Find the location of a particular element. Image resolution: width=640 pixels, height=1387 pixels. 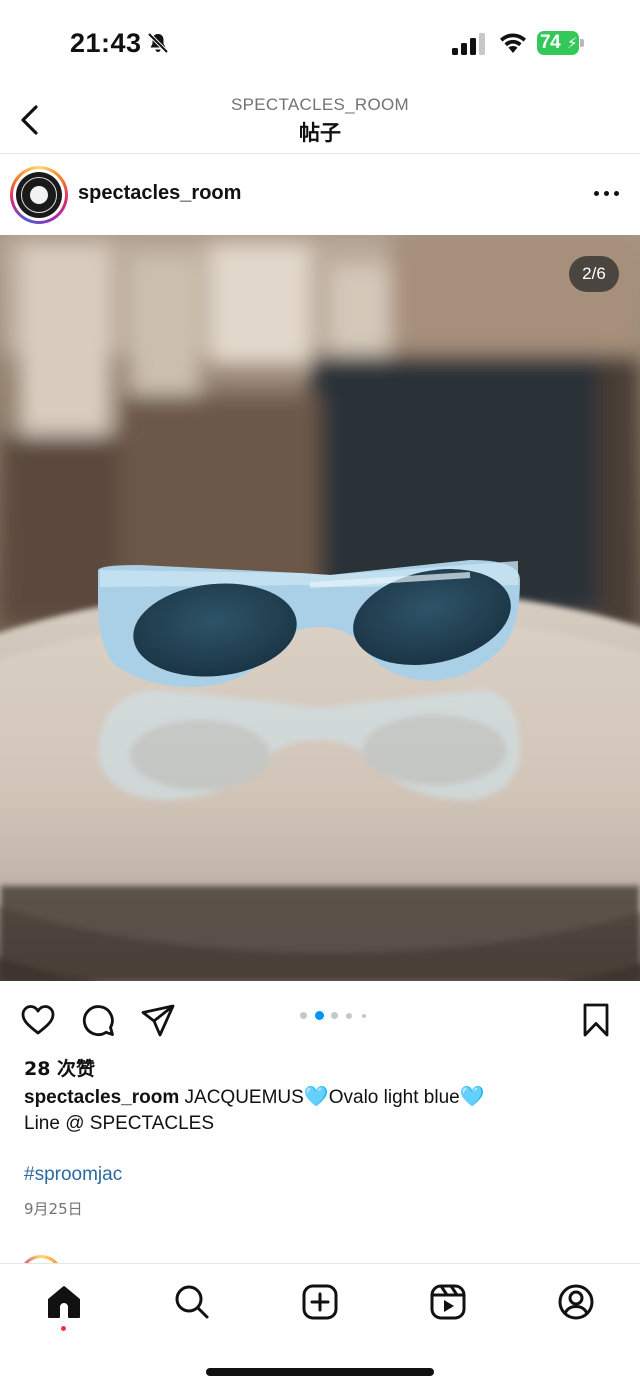

nav-header: SPECTACLES_ROOM 帖子 is located at coordinates (320, 121).